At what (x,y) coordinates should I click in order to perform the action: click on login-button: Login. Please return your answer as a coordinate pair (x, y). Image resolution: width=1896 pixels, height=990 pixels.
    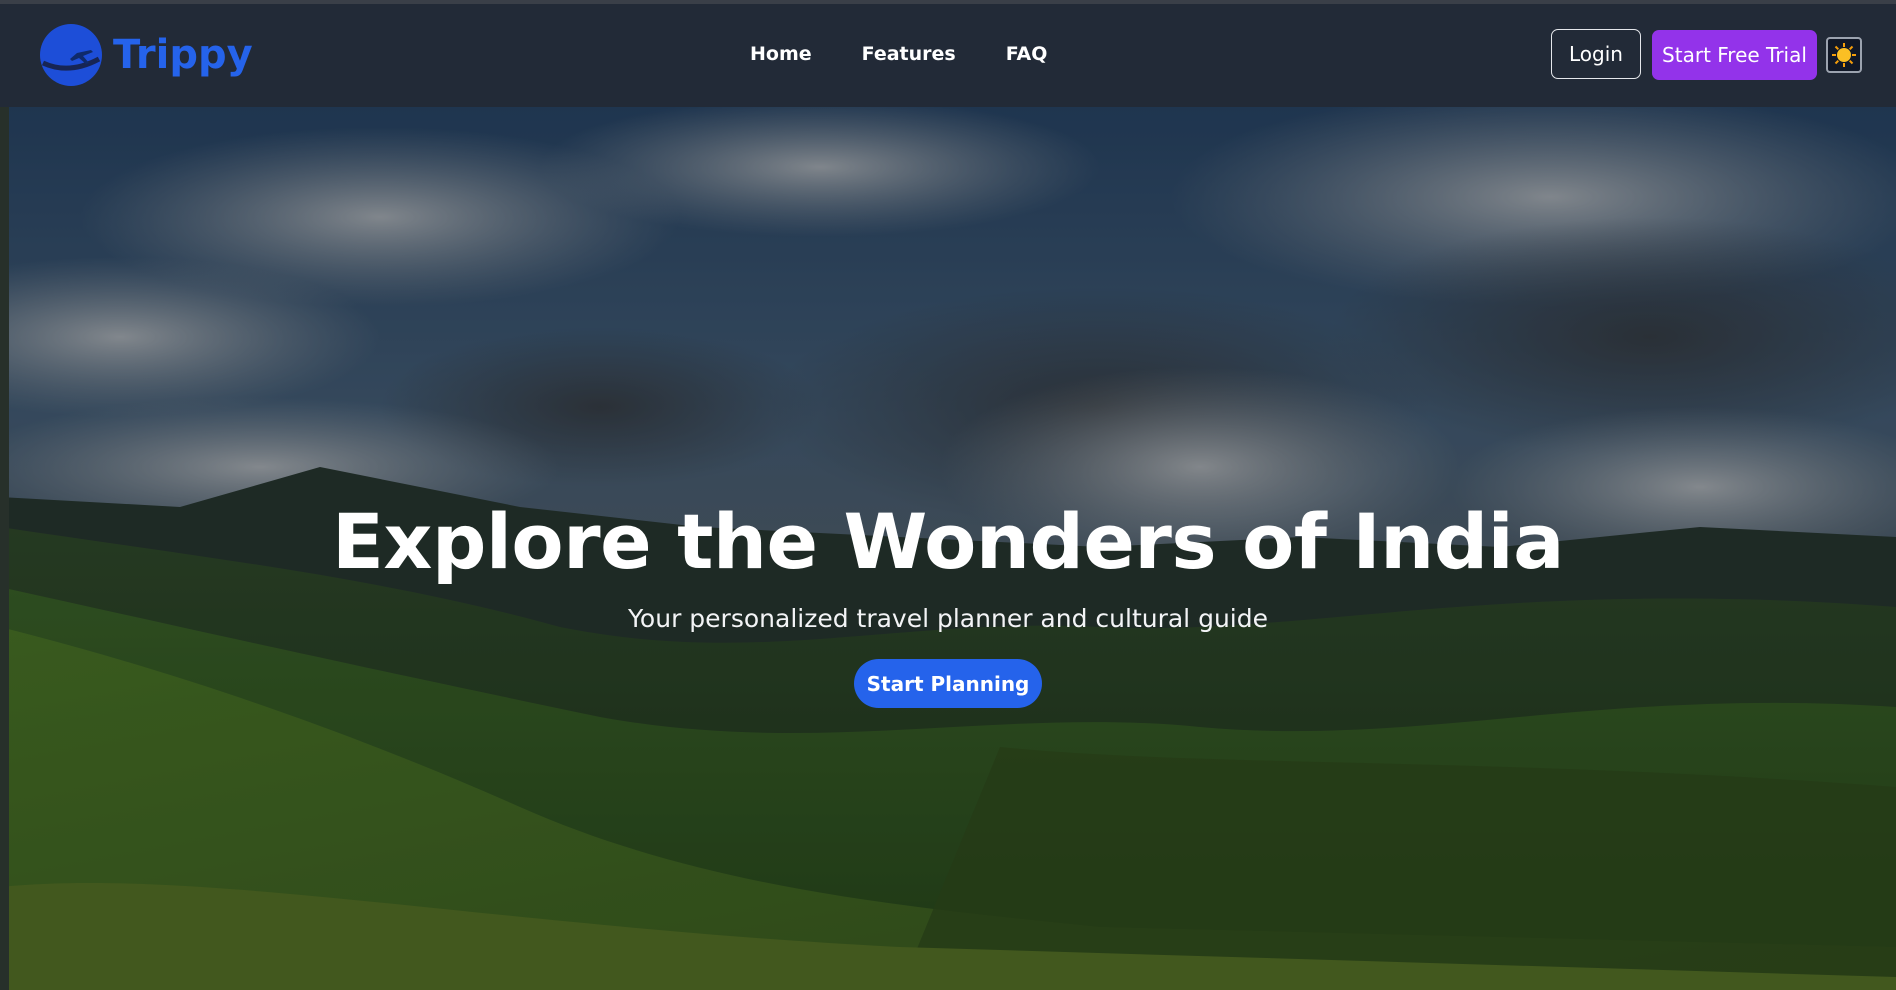
    Looking at the image, I should click on (1596, 54).